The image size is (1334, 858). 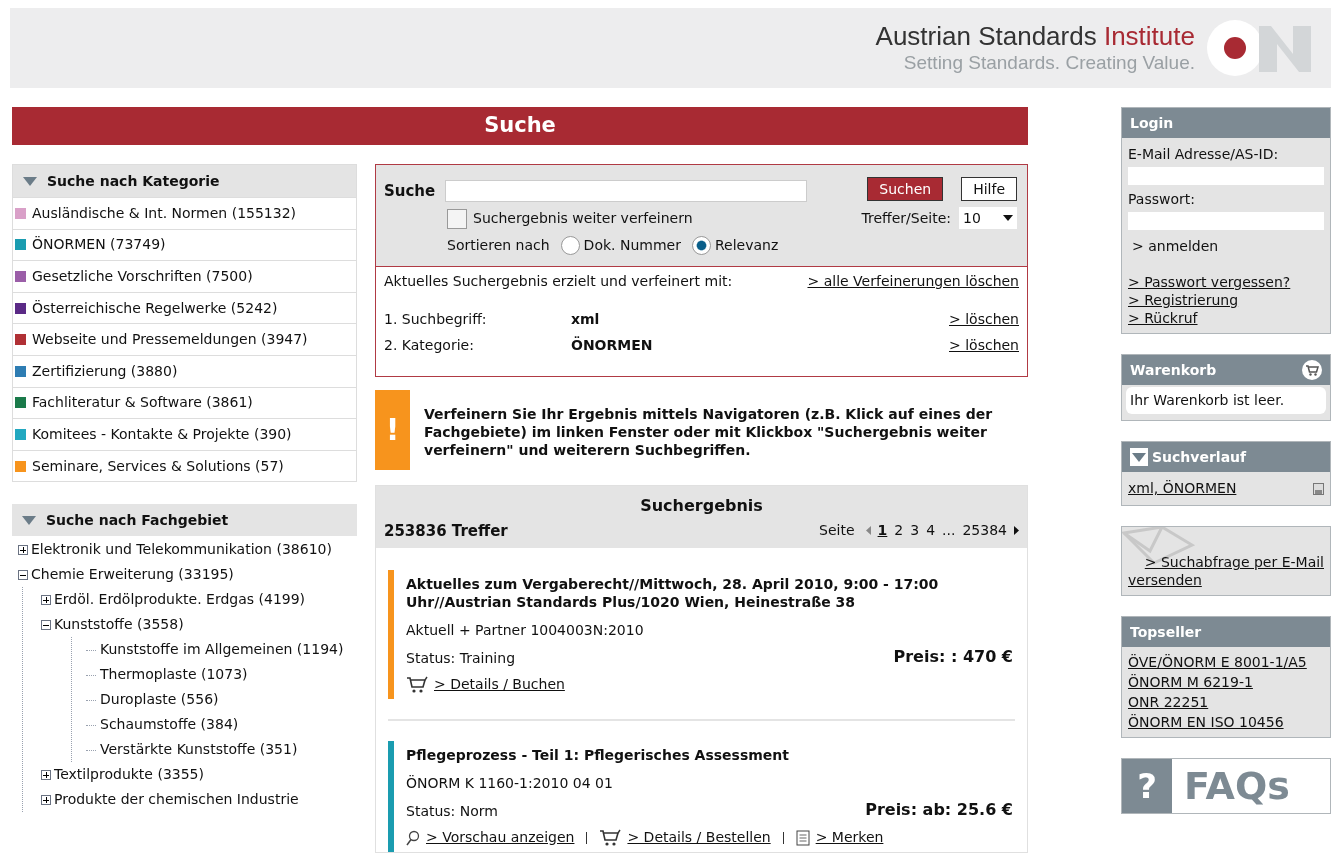 What do you see at coordinates (1226, 662) in the screenshot?
I see `topseller-link: ÖVE/ÖNORM E 8001-1/A5` at bounding box center [1226, 662].